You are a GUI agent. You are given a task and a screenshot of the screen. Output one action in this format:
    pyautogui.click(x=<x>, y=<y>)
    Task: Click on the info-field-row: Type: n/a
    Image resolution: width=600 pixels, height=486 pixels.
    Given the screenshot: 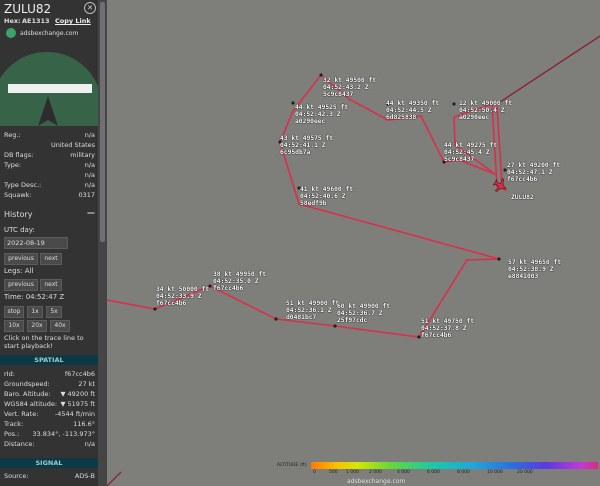 What is the action you would take?
    pyautogui.click(x=49, y=165)
    